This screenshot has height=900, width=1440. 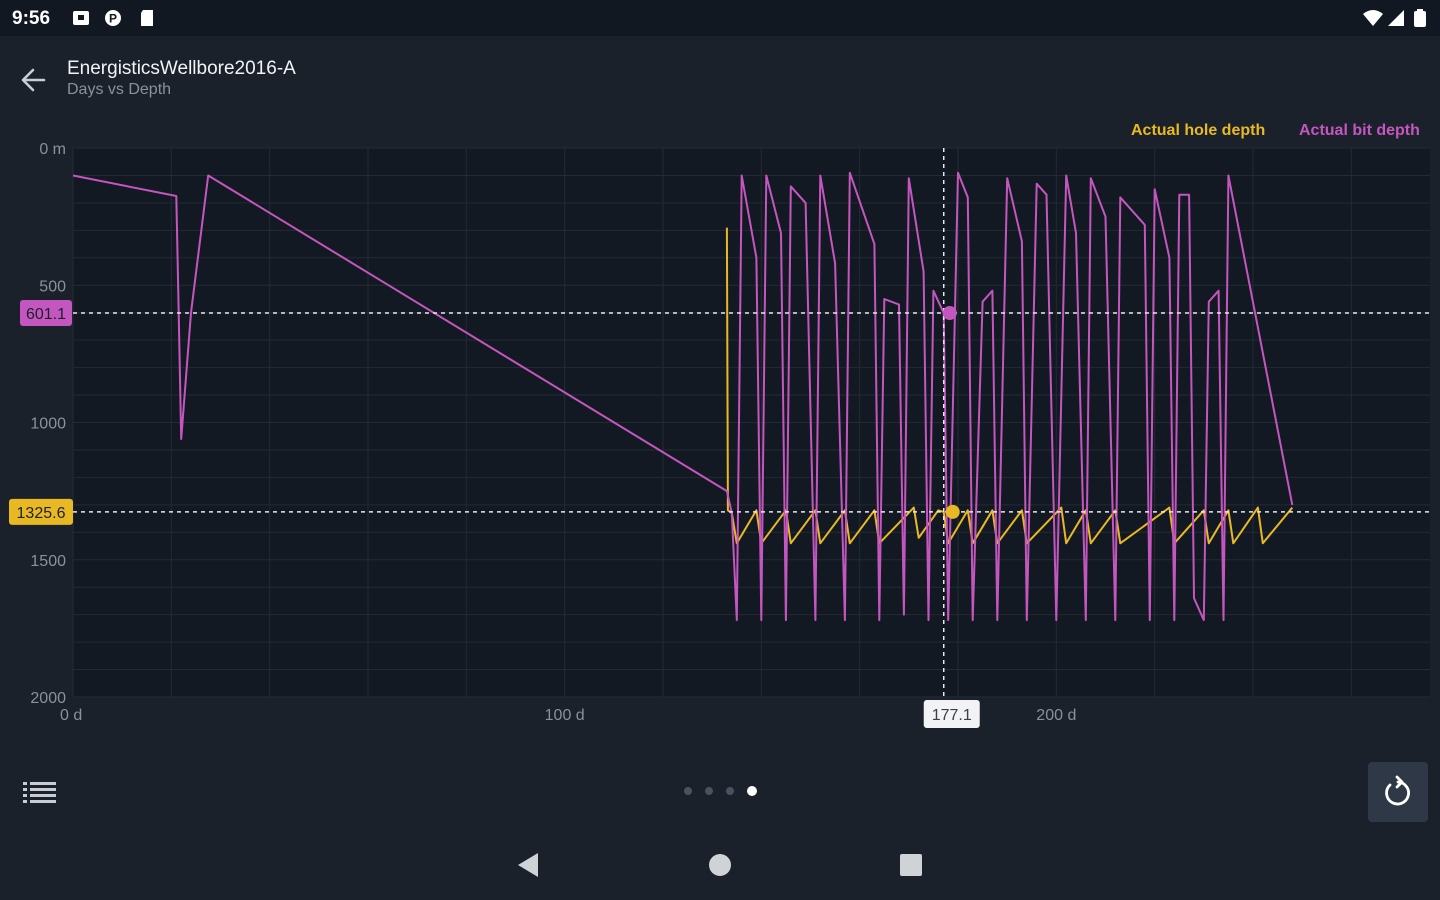 I want to click on bottom-bar, so click(x=720, y=790).